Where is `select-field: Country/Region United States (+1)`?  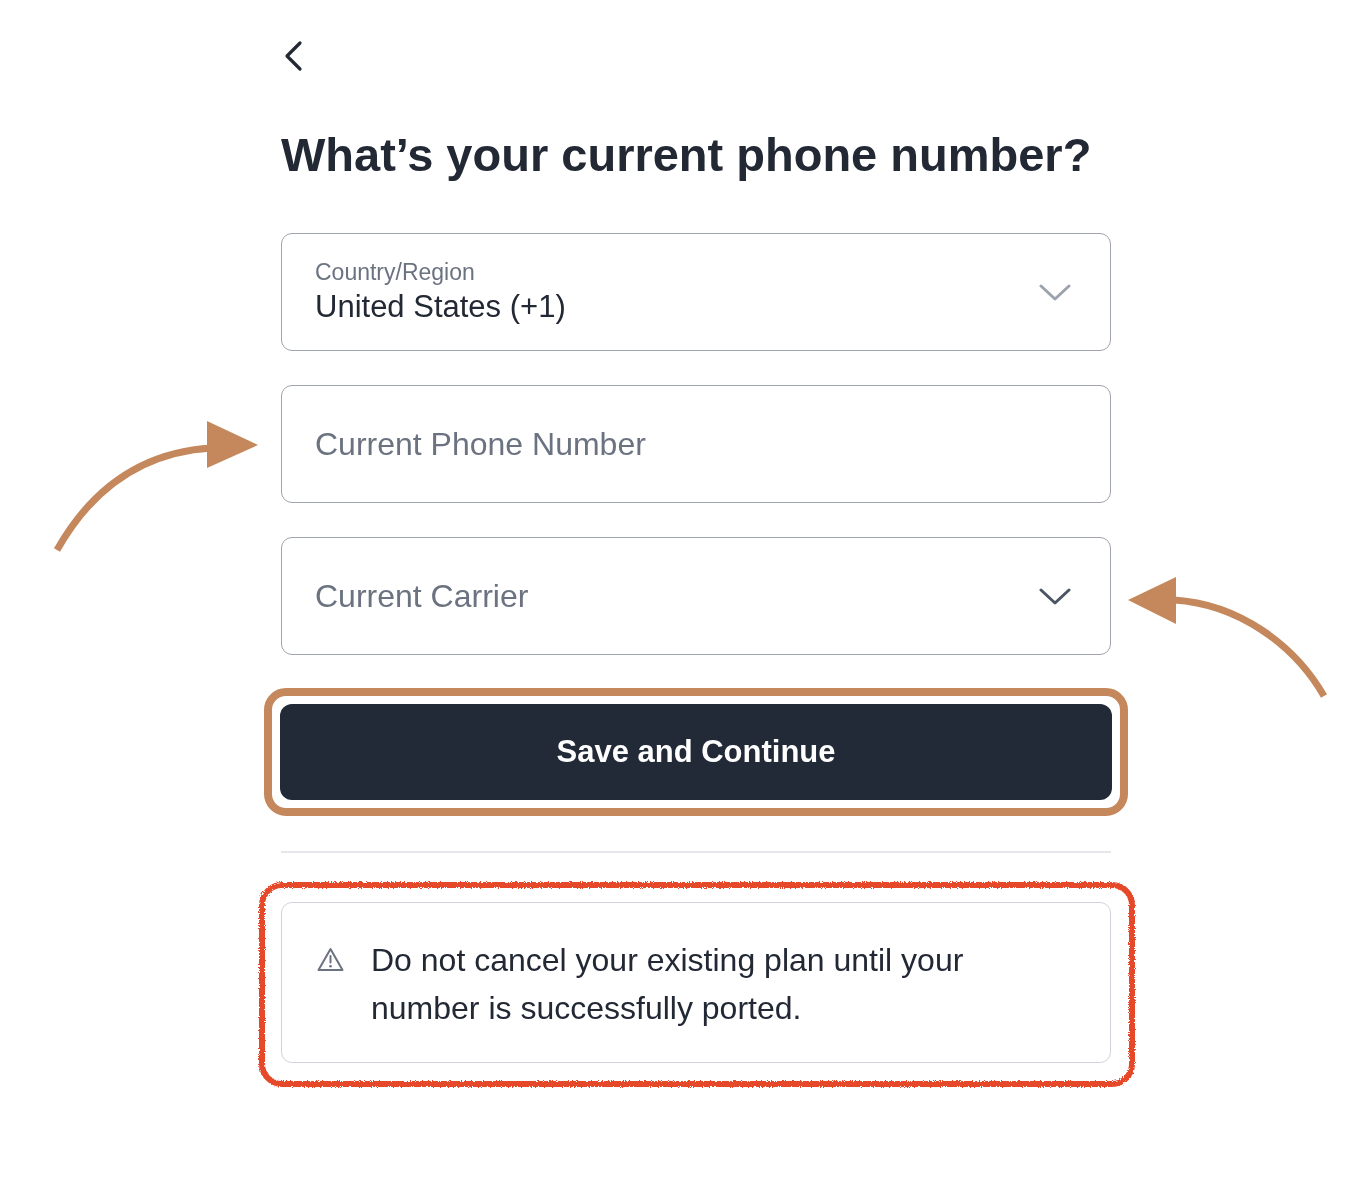
select-field: Country/Region United States (+1) is located at coordinates (696, 292).